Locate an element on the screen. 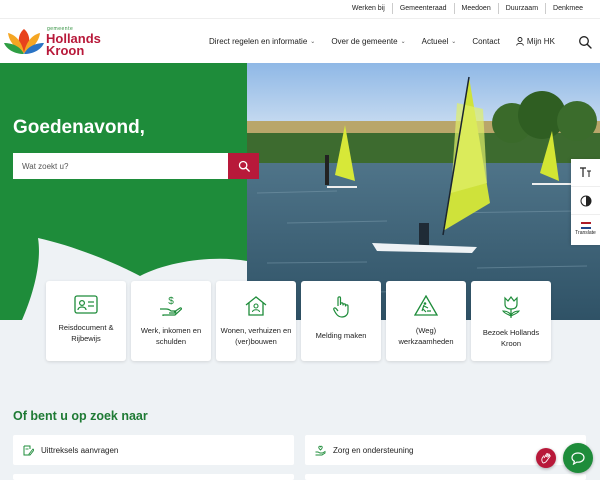 The height and width of the screenshot is (480, 600). accessibility-toolbar: Translate is located at coordinates (585, 202).